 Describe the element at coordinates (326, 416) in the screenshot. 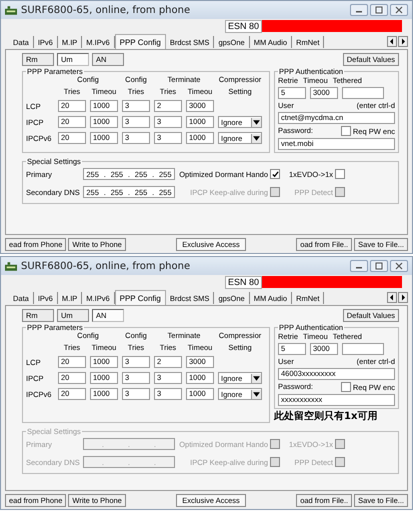

I see `annotation-text: 此处留空则只有1x可用` at that location.